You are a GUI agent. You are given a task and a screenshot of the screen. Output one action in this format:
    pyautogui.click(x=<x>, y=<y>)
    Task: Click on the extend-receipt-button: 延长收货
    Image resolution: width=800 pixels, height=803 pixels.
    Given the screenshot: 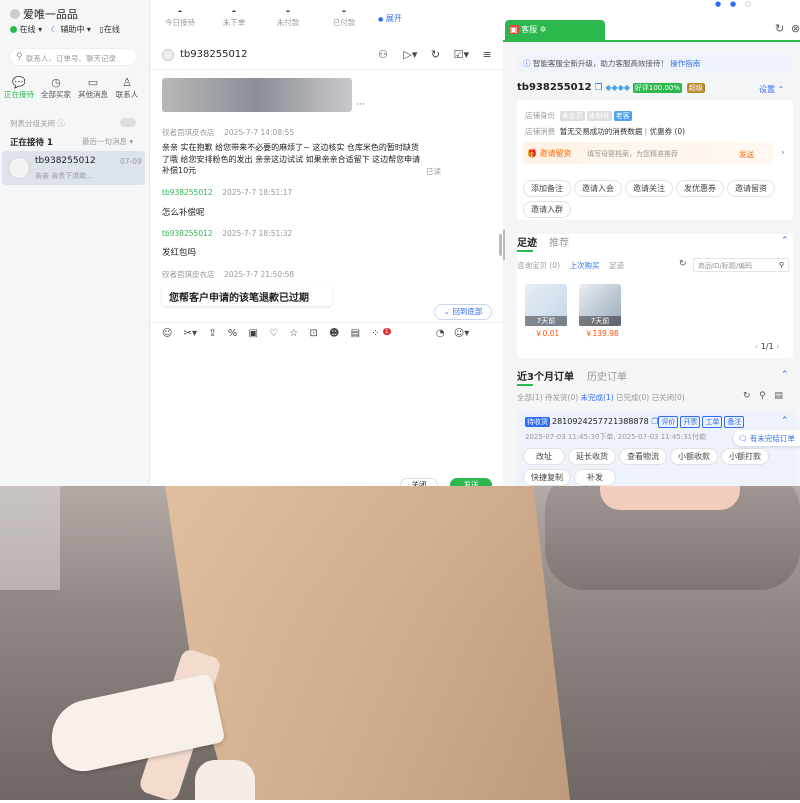 What is the action you would take?
    pyautogui.click(x=592, y=456)
    